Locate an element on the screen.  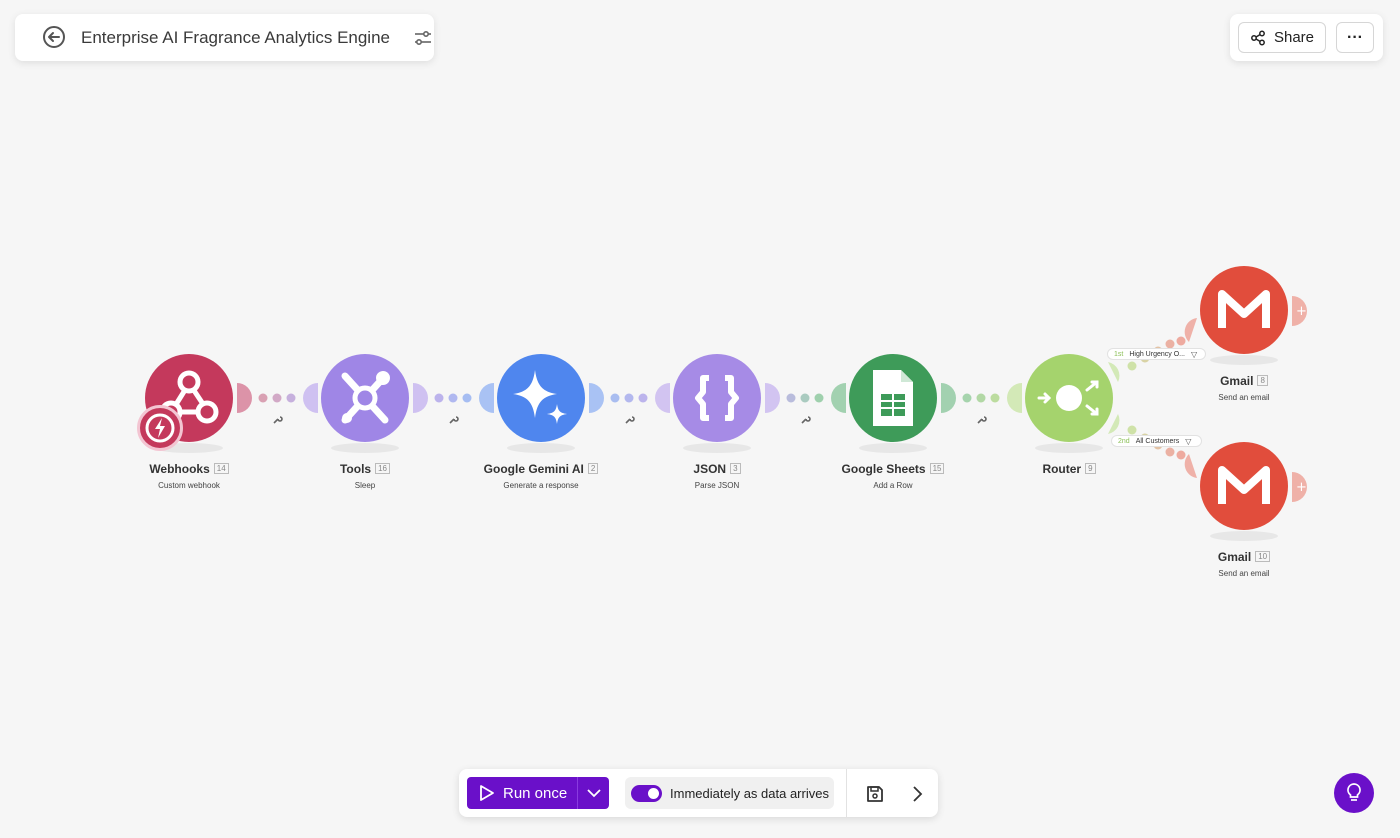
bottom-toolbar: Run once Immediately as data arrives is located at coordinates (698, 793).